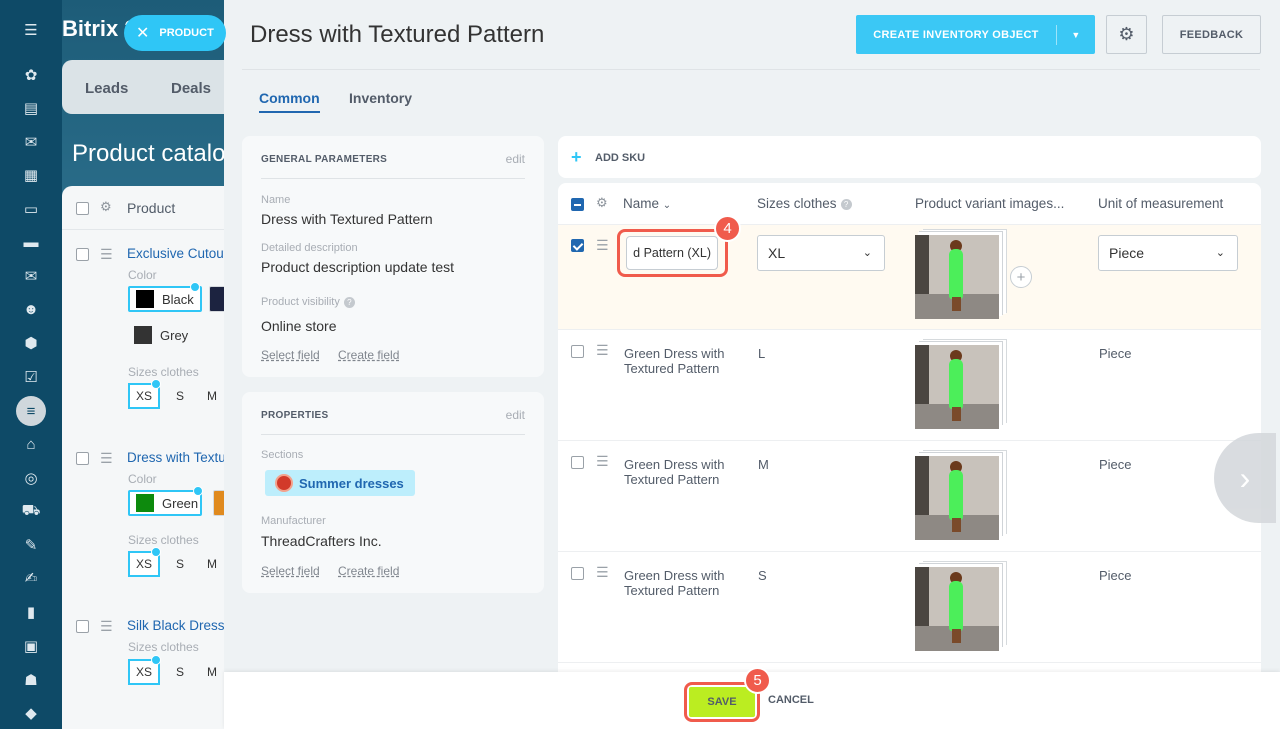 This screenshot has height=729, width=1280. I want to click on analytics-icon: ▮, so click(31, 612).